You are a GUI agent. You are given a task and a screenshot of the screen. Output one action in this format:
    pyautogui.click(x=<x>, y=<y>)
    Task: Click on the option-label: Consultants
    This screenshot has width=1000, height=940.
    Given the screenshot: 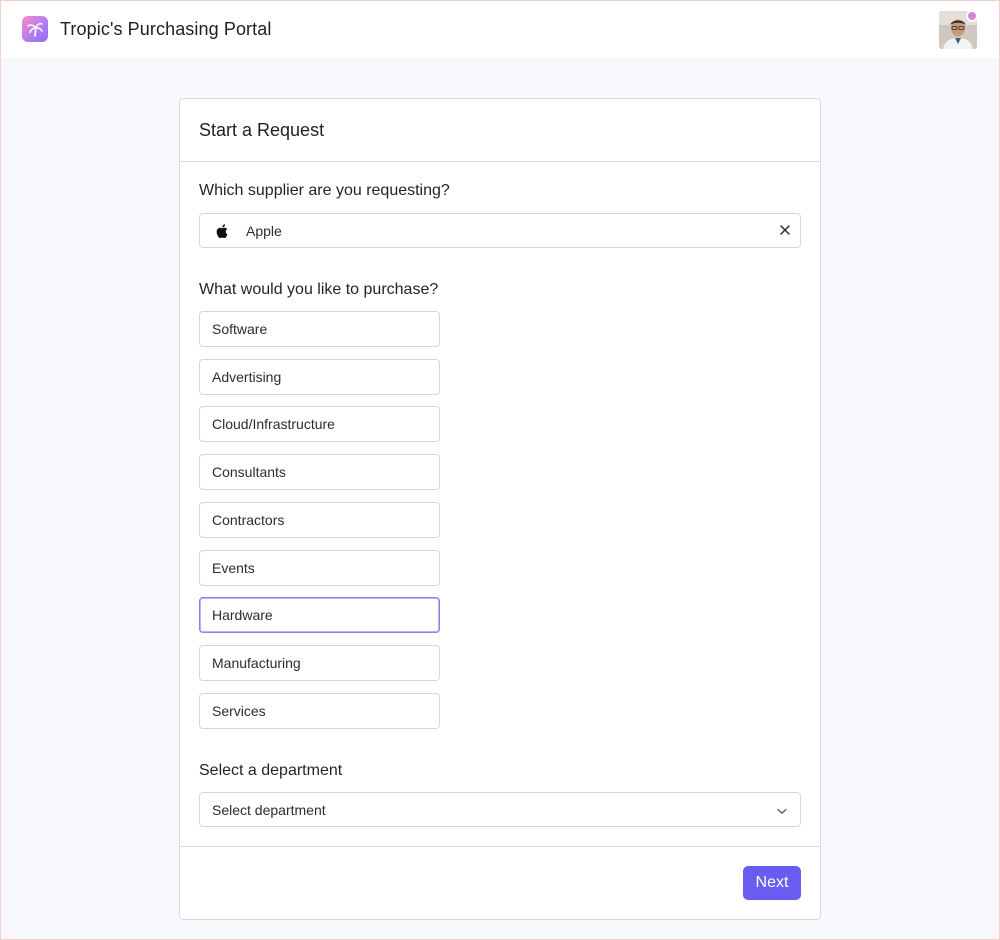 What is the action you would take?
    pyautogui.click(x=249, y=472)
    